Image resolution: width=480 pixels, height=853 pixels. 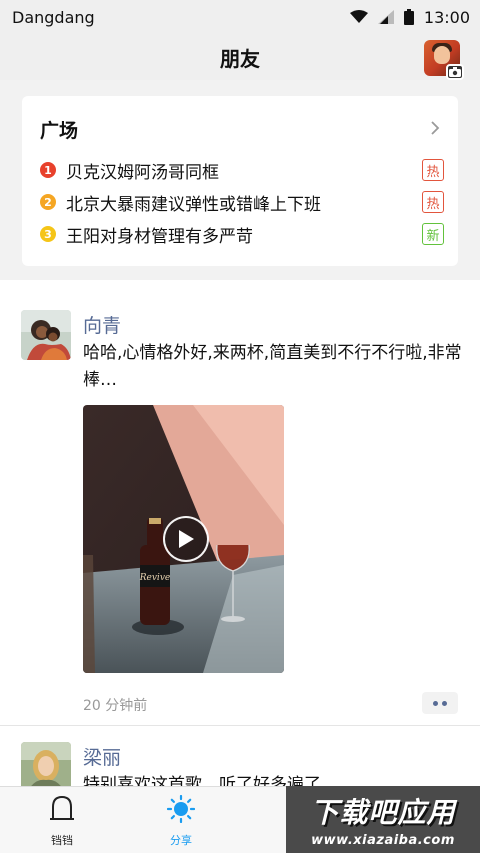 I want to click on tab-share: 分享, so click(x=181, y=820).